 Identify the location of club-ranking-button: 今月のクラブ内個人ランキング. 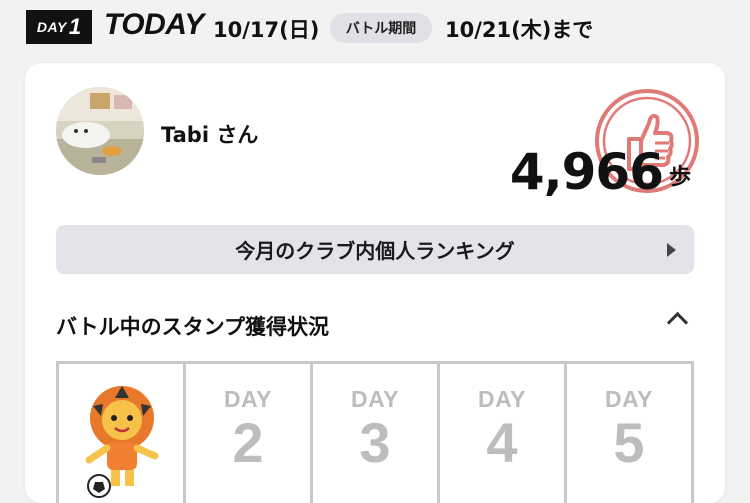
(375, 249).